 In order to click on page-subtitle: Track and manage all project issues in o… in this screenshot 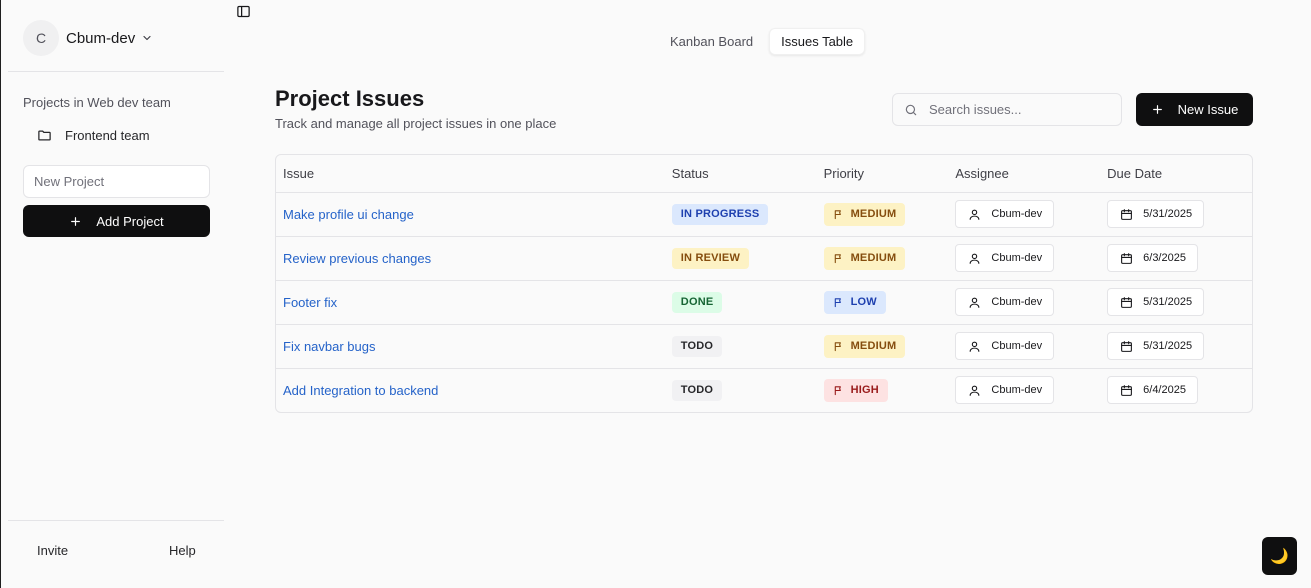, I will do `click(416, 123)`.